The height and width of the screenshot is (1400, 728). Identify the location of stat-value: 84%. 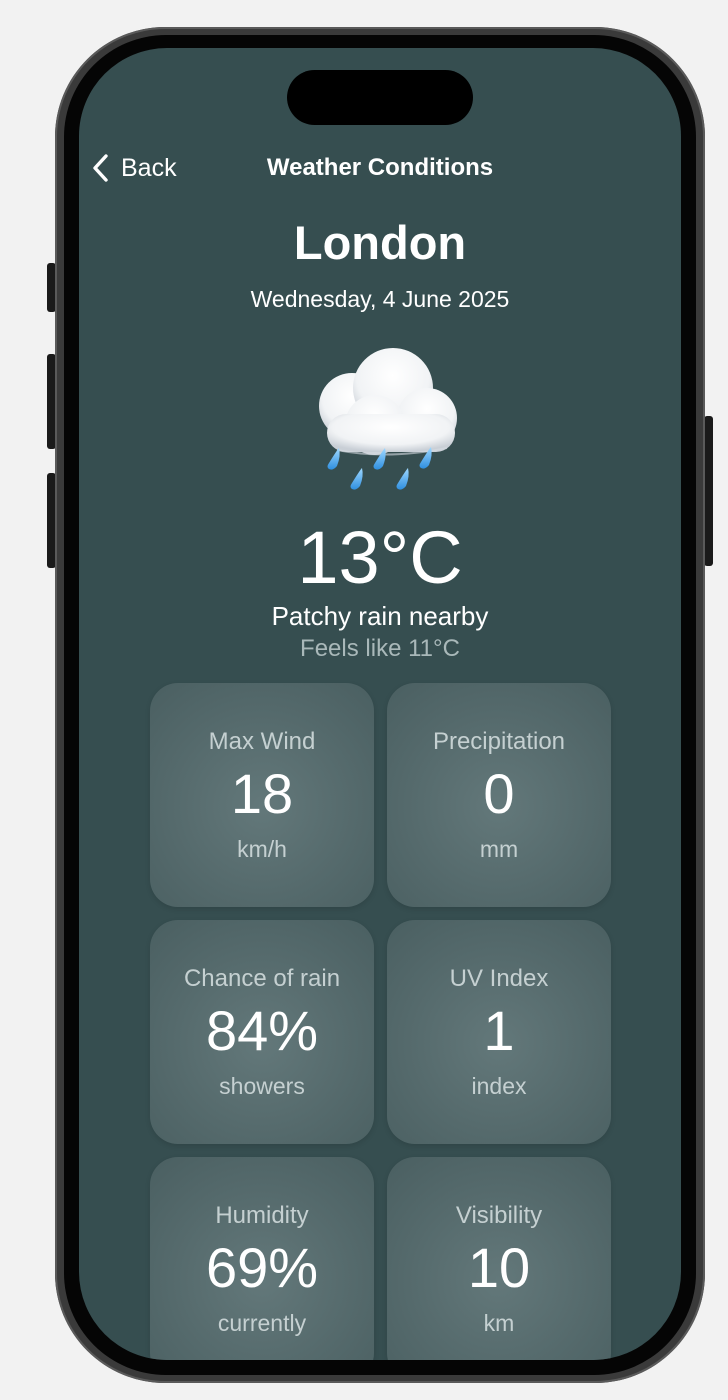
(262, 1030).